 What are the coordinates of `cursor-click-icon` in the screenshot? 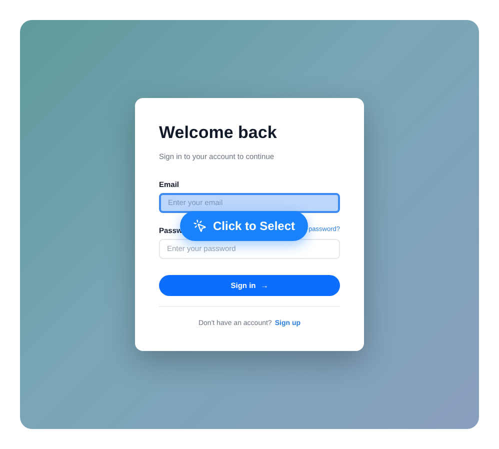 It's located at (199, 226).